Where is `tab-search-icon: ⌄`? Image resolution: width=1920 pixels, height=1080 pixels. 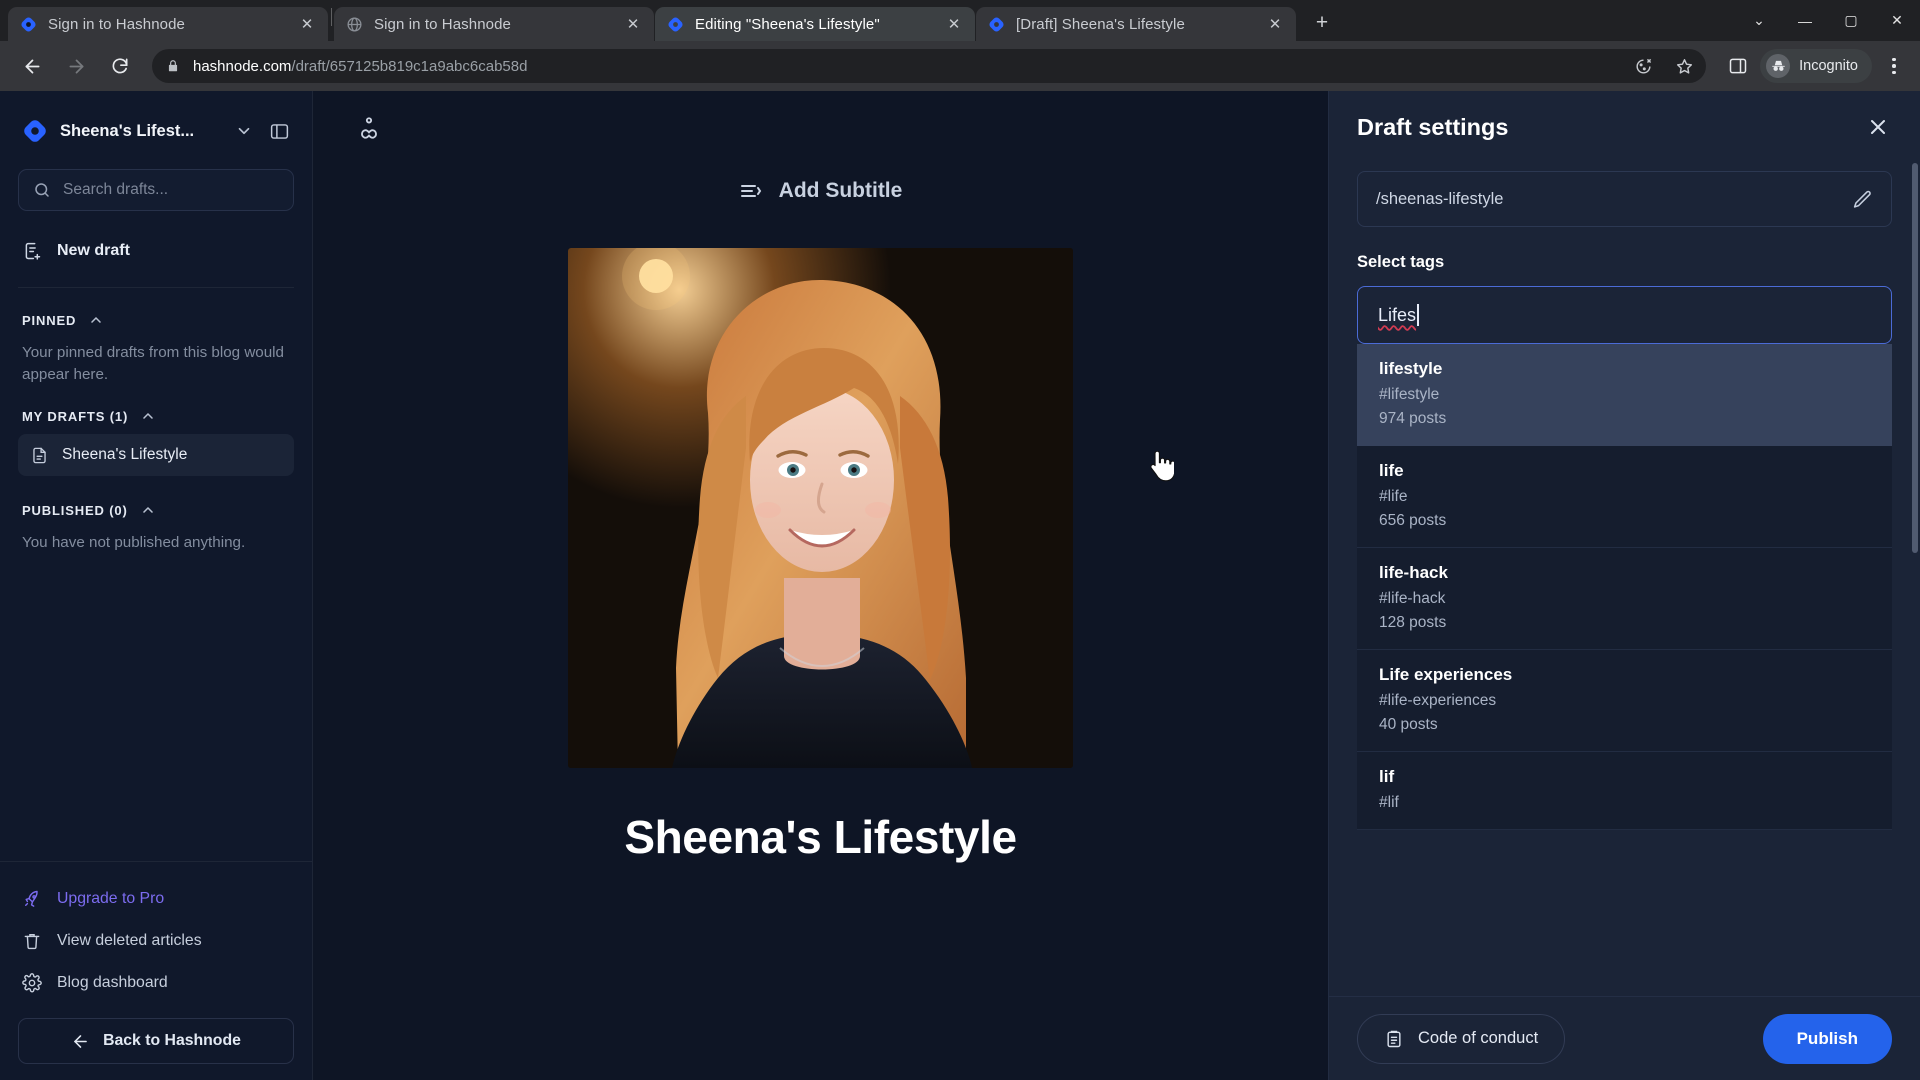
tab-search-icon: ⌄ is located at coordinates (1759, 20).